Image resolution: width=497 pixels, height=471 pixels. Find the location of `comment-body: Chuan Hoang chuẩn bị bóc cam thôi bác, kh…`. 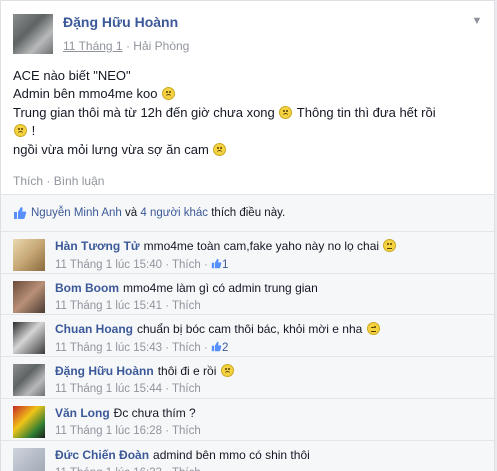

comment-body: Chuan Hoang chuẩn bị bóc cam thôi bác, kh… is located at coordinates (218, 329).